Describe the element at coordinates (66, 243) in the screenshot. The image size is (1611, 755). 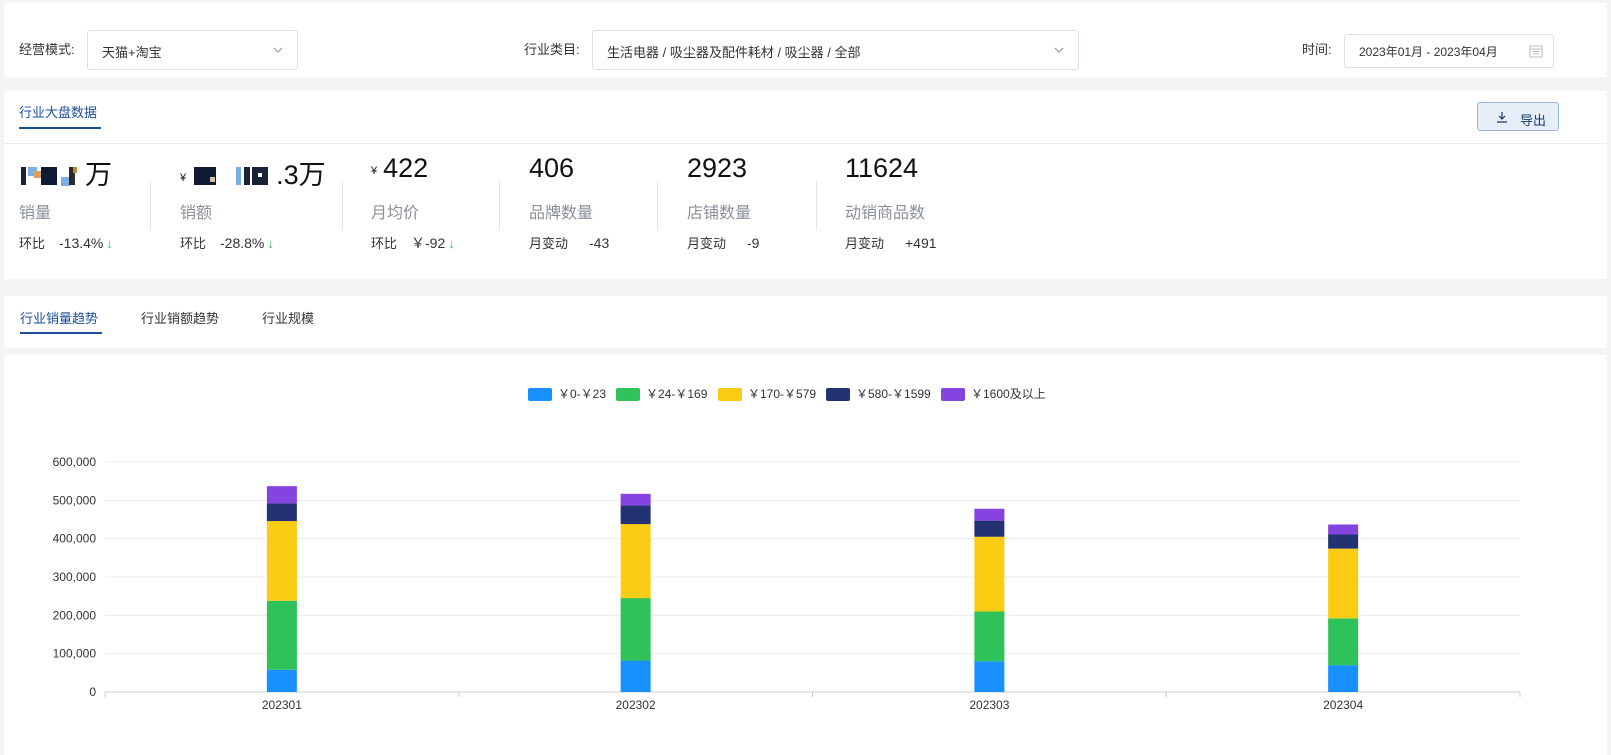
I see `metric-change: 环比 -13.4% ↓` at that location.